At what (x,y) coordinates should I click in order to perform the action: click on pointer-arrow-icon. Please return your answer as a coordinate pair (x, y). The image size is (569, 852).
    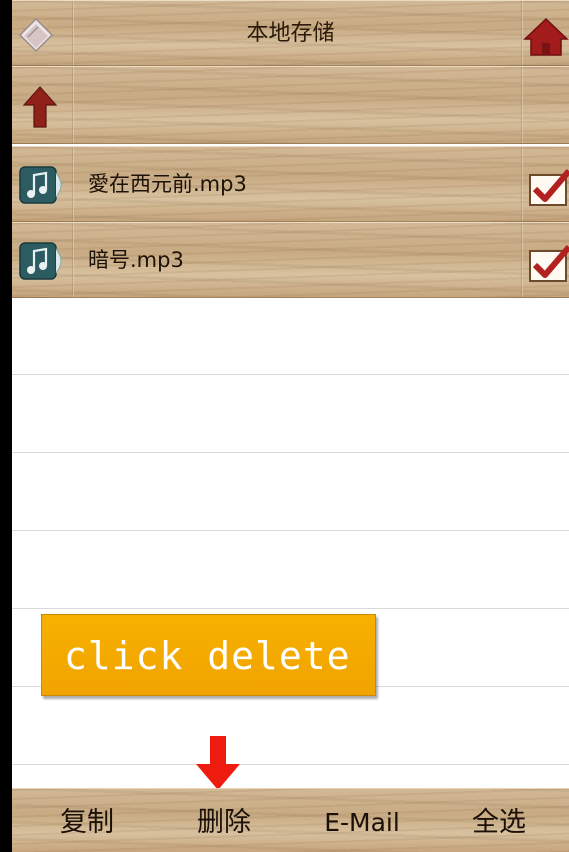
    Looking at the image, I should click on (218, 763).